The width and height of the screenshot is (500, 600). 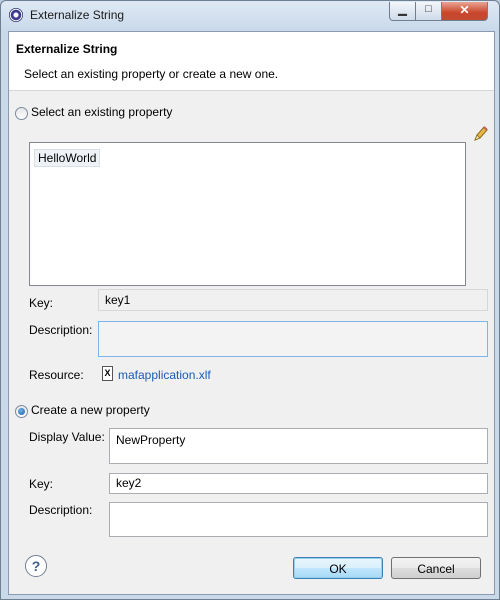 What do you see at coordinates (436, 568) in the screenshot?
I see `cancel-button: Cancel` at bounding box center [436, 568].